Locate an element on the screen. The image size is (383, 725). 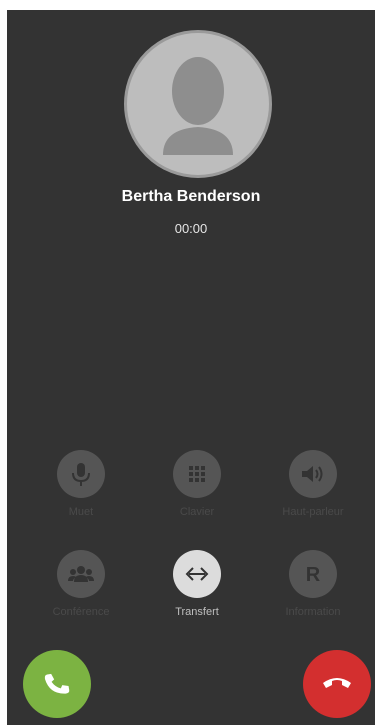
information-button: R Information is located at coordinates (313, 584).